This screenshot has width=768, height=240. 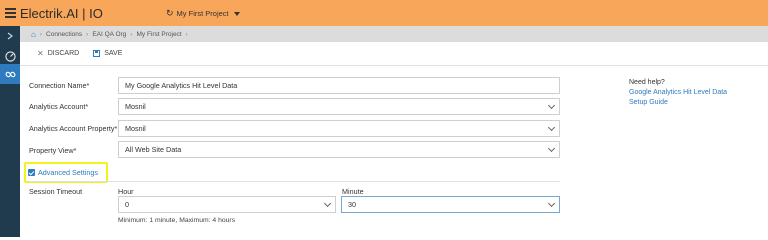 I want to click on analytics-property-label: Analytics Account Property*, so click(x=73, y=128).